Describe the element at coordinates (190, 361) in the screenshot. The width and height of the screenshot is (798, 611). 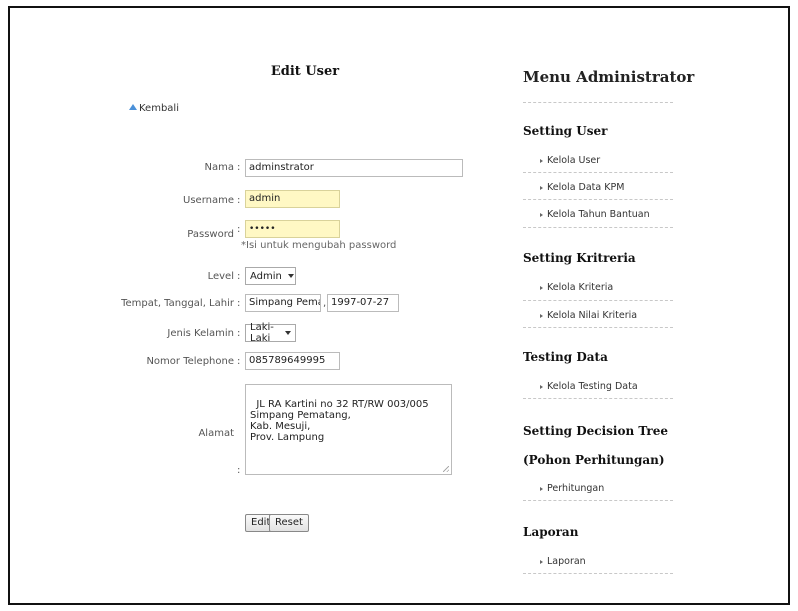
I see `phone-label: Nomor Telephone` at that location.